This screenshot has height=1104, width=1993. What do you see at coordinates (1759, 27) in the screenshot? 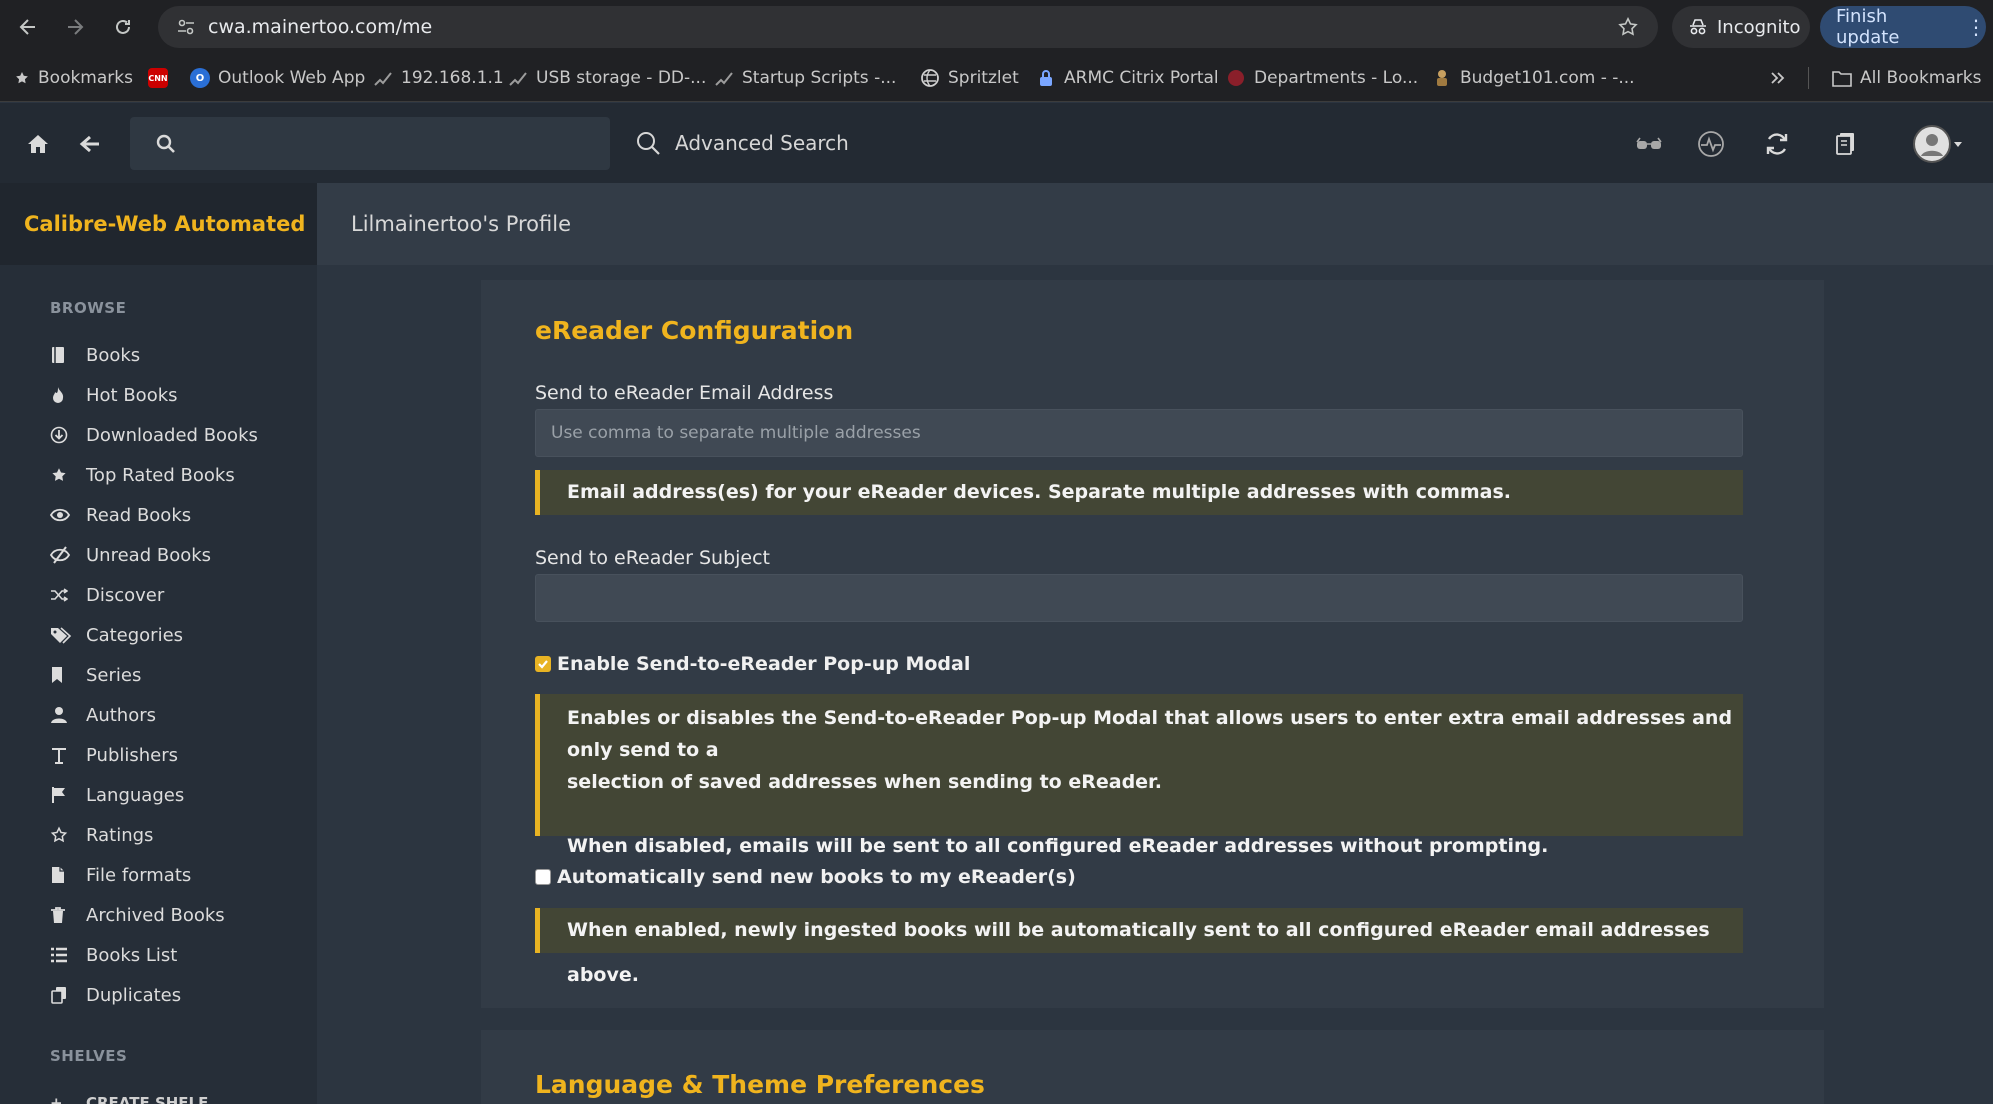
I see `incognito-label: Incognito` at bounding box center [1759, 27].